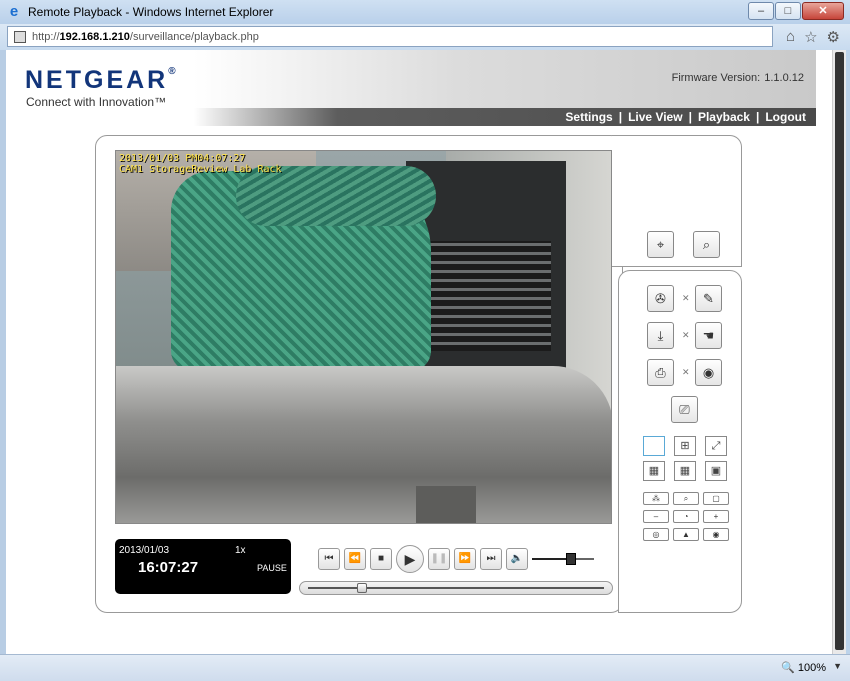  What do you see at coordinates (46, 36) in the screenshot?
I see `url-prefix: http://` at bounding box center [46, 36].